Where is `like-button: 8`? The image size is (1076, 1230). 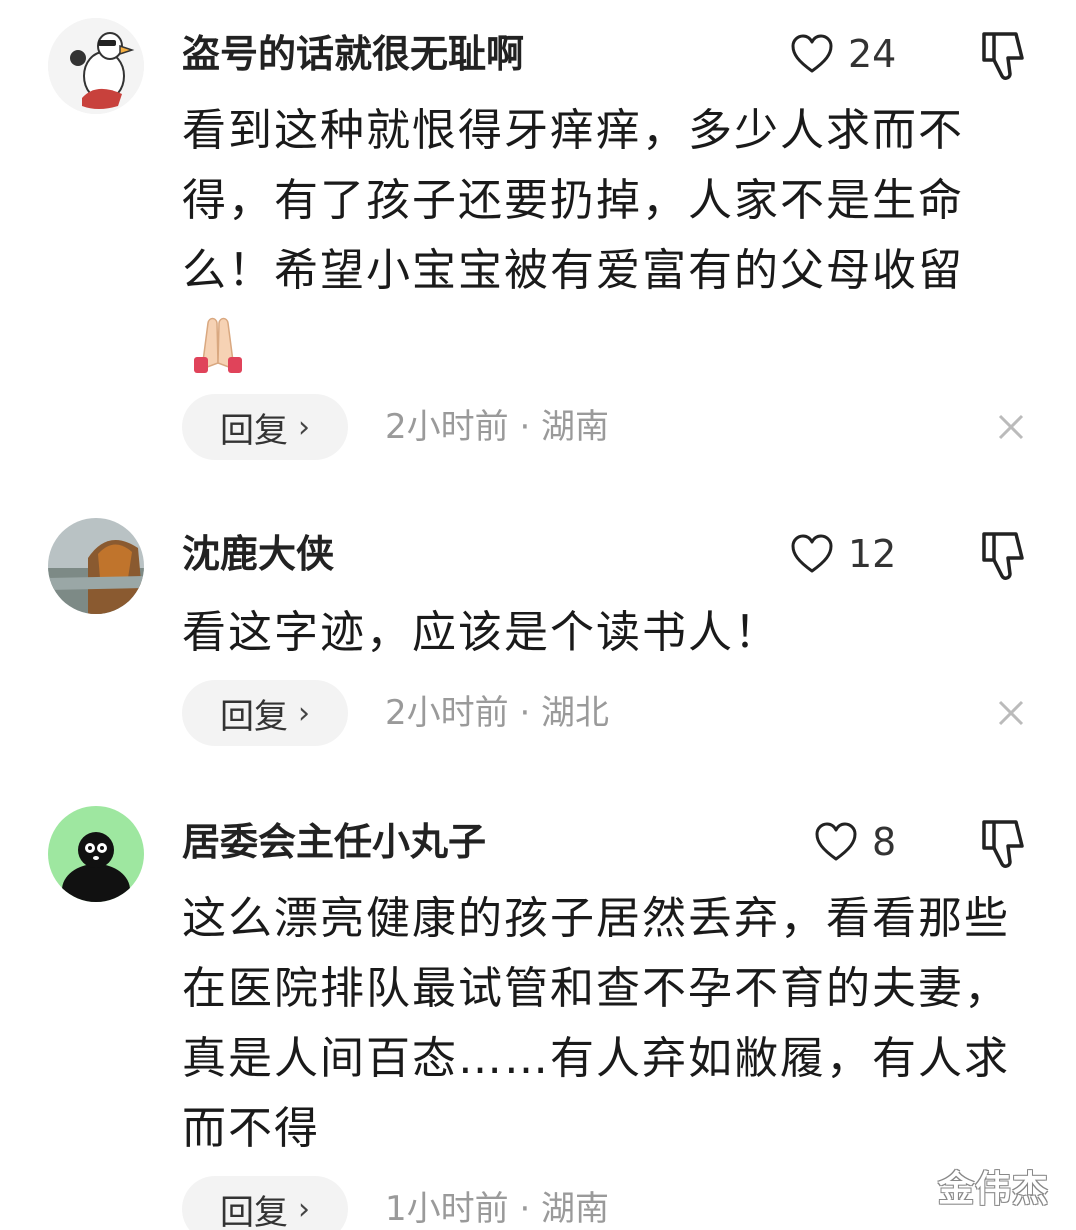 like-button: 8 is located at coordinates (855, 842).